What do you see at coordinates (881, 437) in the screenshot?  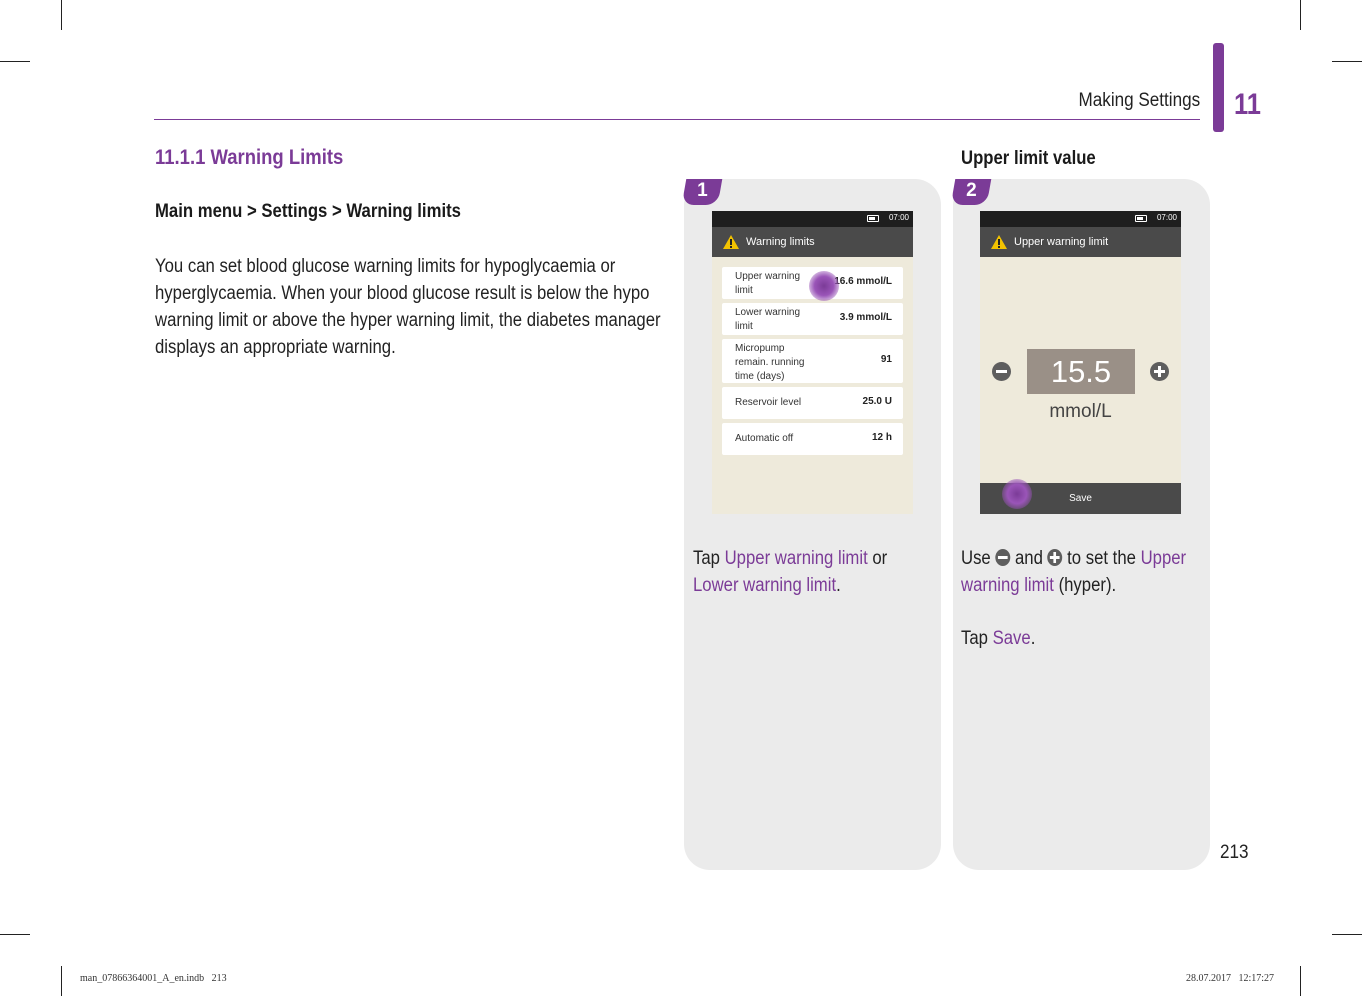 I see `list-item-value: 12 h` at bounding box center [881, 437].